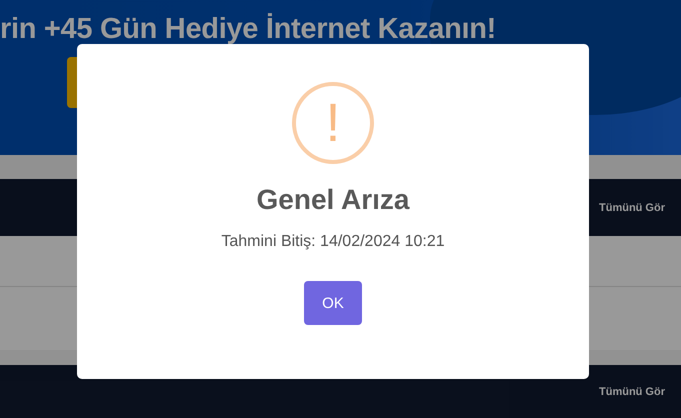 This screenshot has width=681, height=418. What do you see at coordinates (333, 242) in the screenshot?
I see `dialog-message: Tahmini Bitiş: 14/02/2024 10:21` at bounding box center [333, 242].